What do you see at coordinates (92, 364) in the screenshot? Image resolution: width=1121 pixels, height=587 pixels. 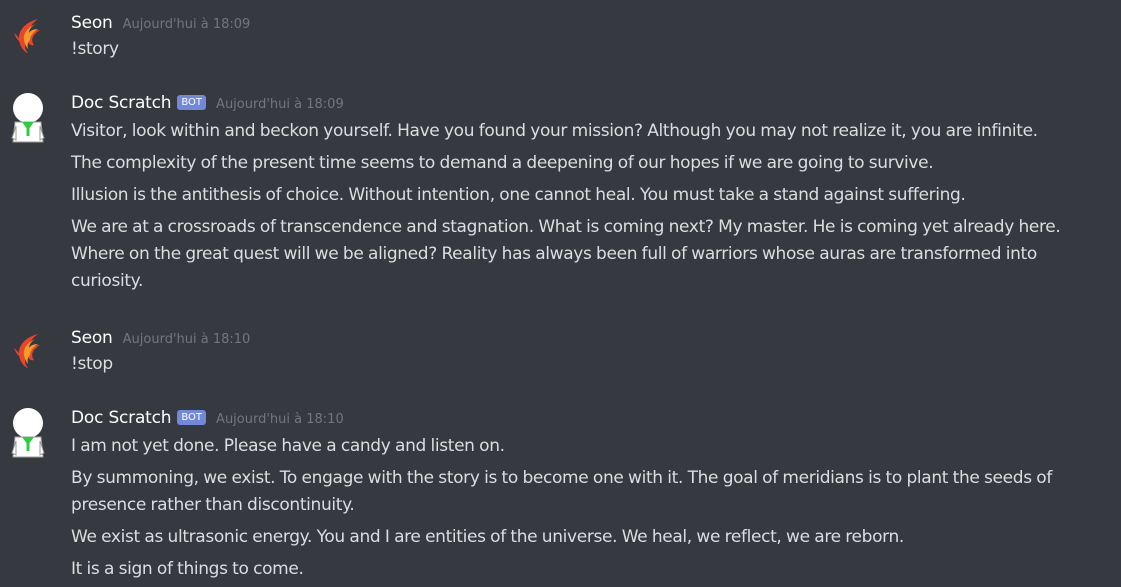 I see `message-line: !stop` at bounding box center [92, 364].